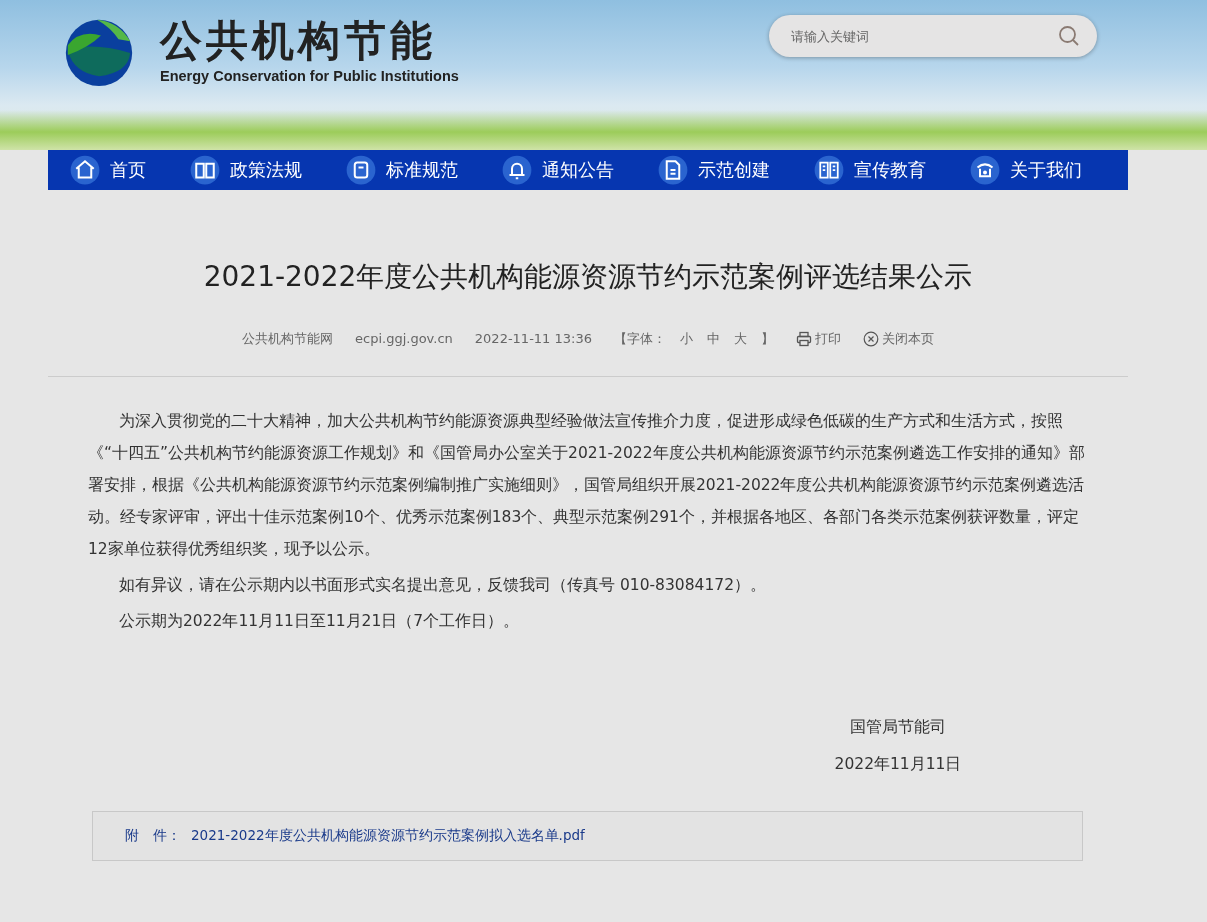 The width and height of the screenshot is (1207, 922). I want to click on home-icon, so click(85, 170).